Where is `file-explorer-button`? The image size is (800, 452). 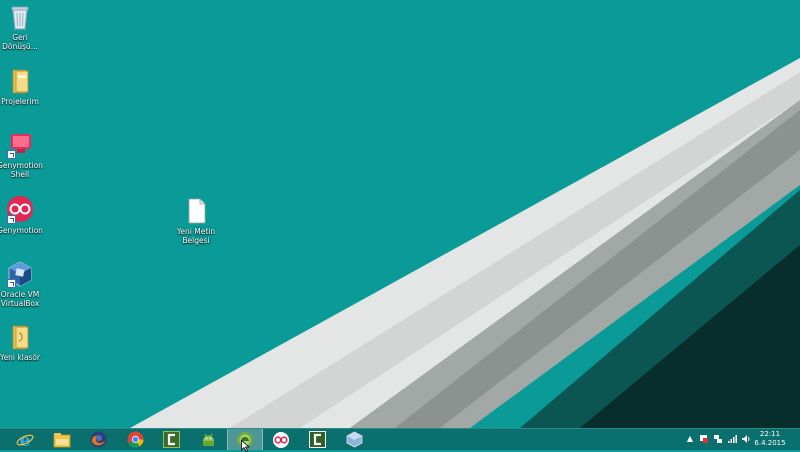
file-explorer-button is located at coordinates (62, 439).